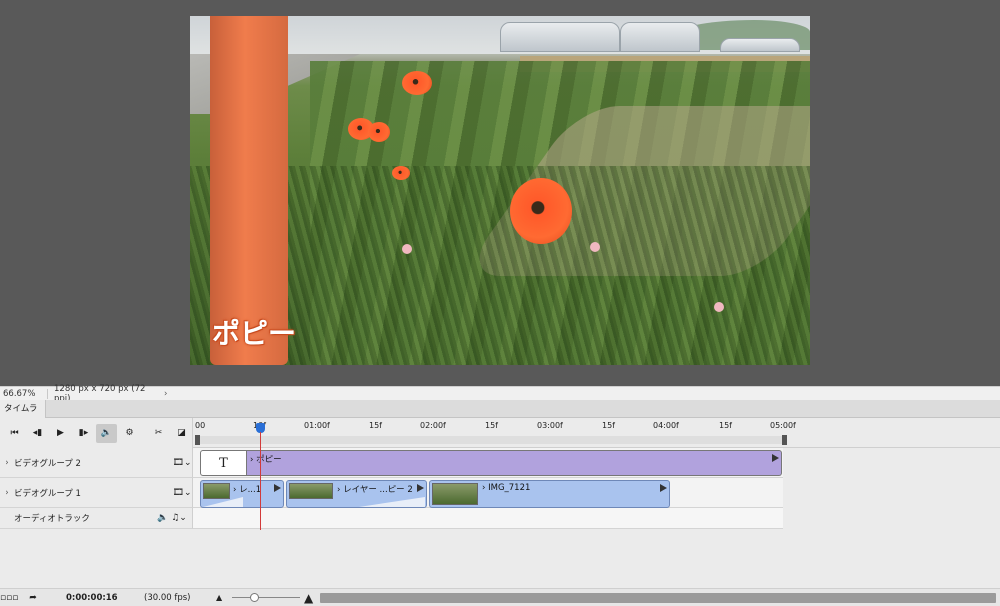 The image size is (1000, 606). What do you see at coordinates (254, 332) in the screenshot?
I see `title-overlay-text: ポピー` at bounding box center [254, 332].